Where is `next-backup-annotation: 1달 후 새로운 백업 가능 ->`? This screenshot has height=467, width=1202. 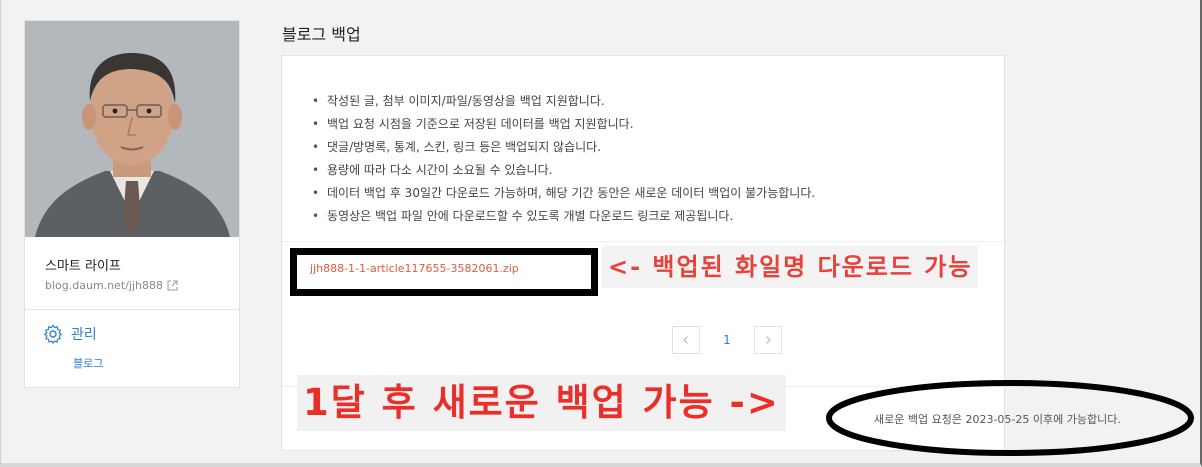 next-backup-annotation: 1달 후 새로운 백업 가능 -> is located at coordinates (541, 403).